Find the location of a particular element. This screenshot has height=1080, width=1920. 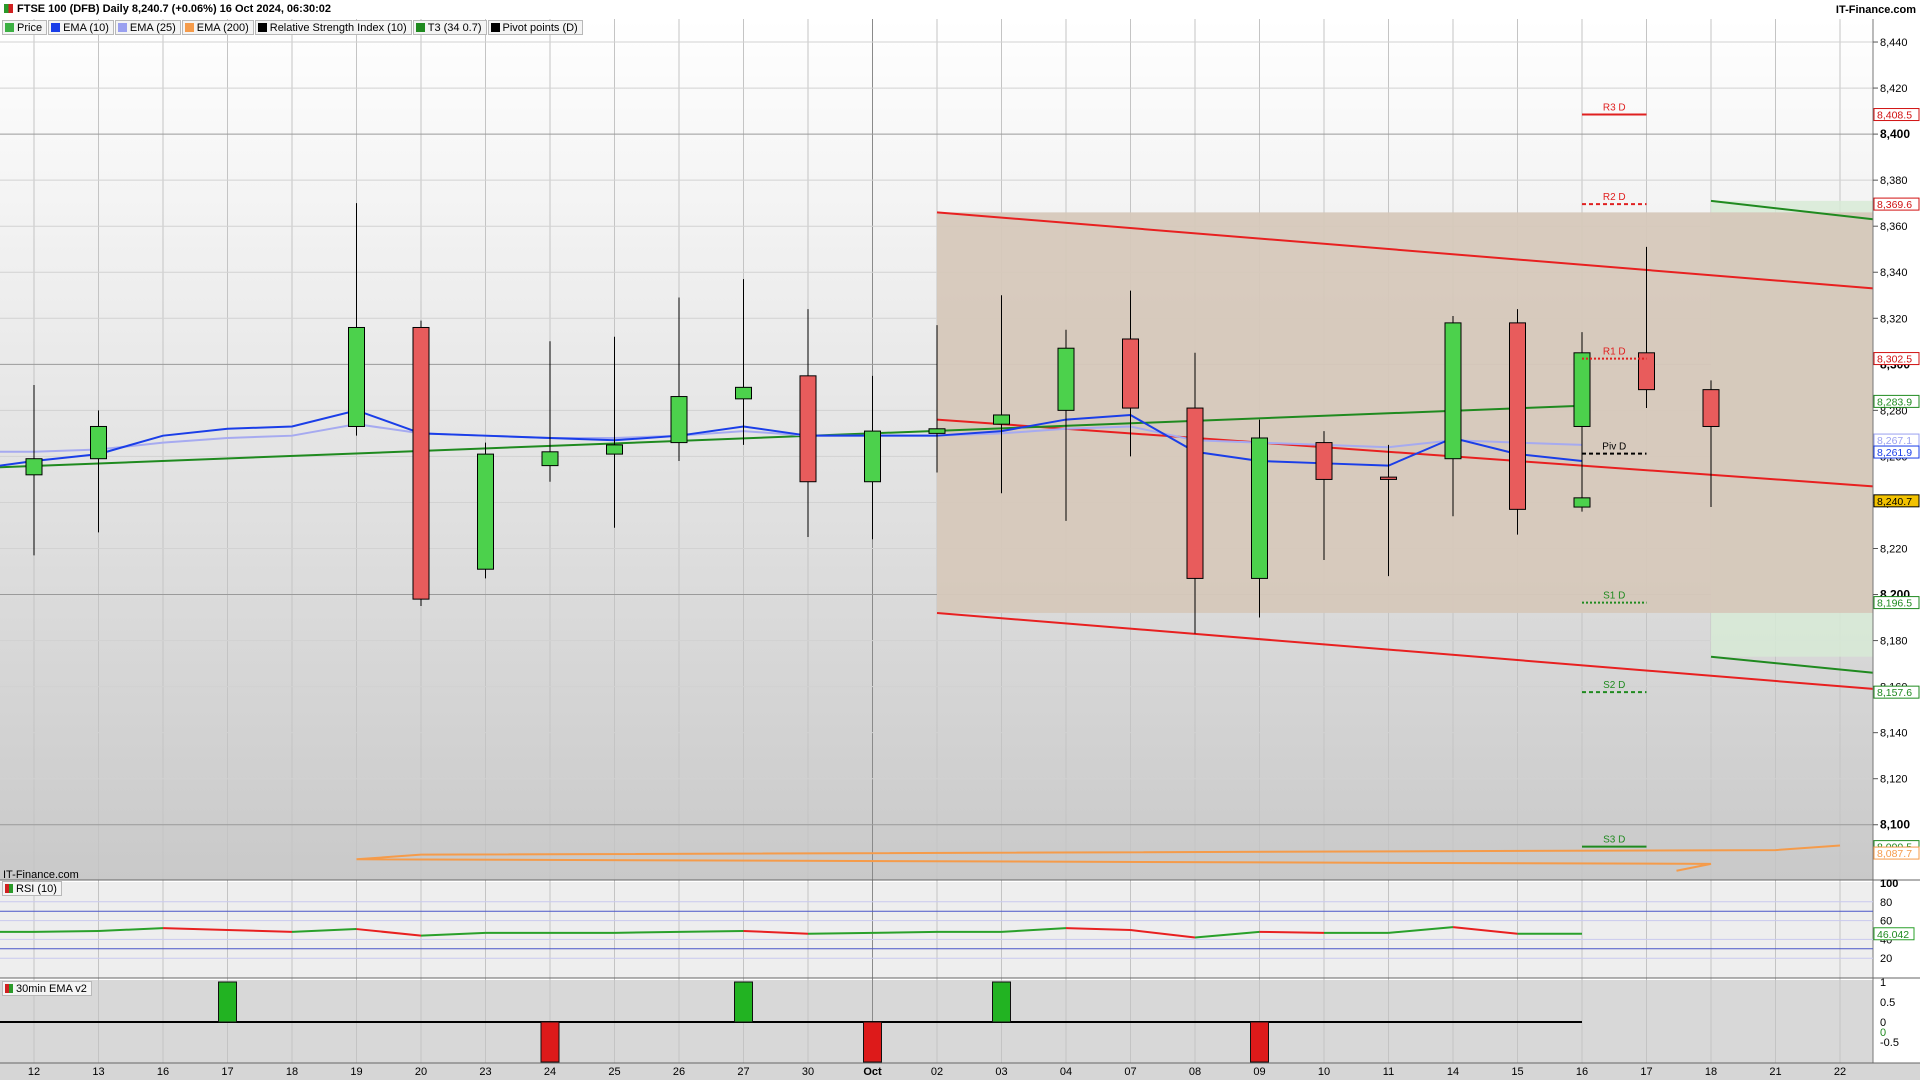

rsi-pane-label: RSI (10) is located at coordinates (32, 888).